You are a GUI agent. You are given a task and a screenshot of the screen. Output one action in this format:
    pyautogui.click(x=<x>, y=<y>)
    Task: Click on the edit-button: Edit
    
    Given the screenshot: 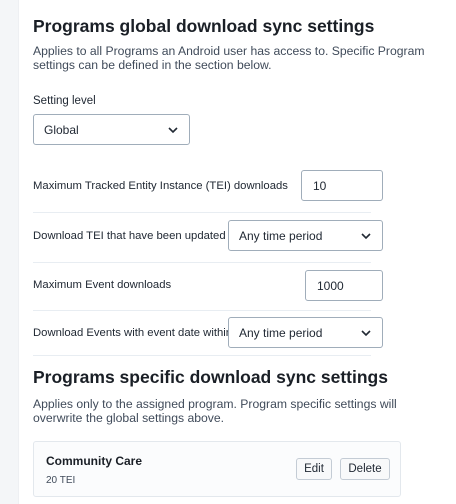 What is the action you would take?
    pyautogui.click(x=314, y=469)
    